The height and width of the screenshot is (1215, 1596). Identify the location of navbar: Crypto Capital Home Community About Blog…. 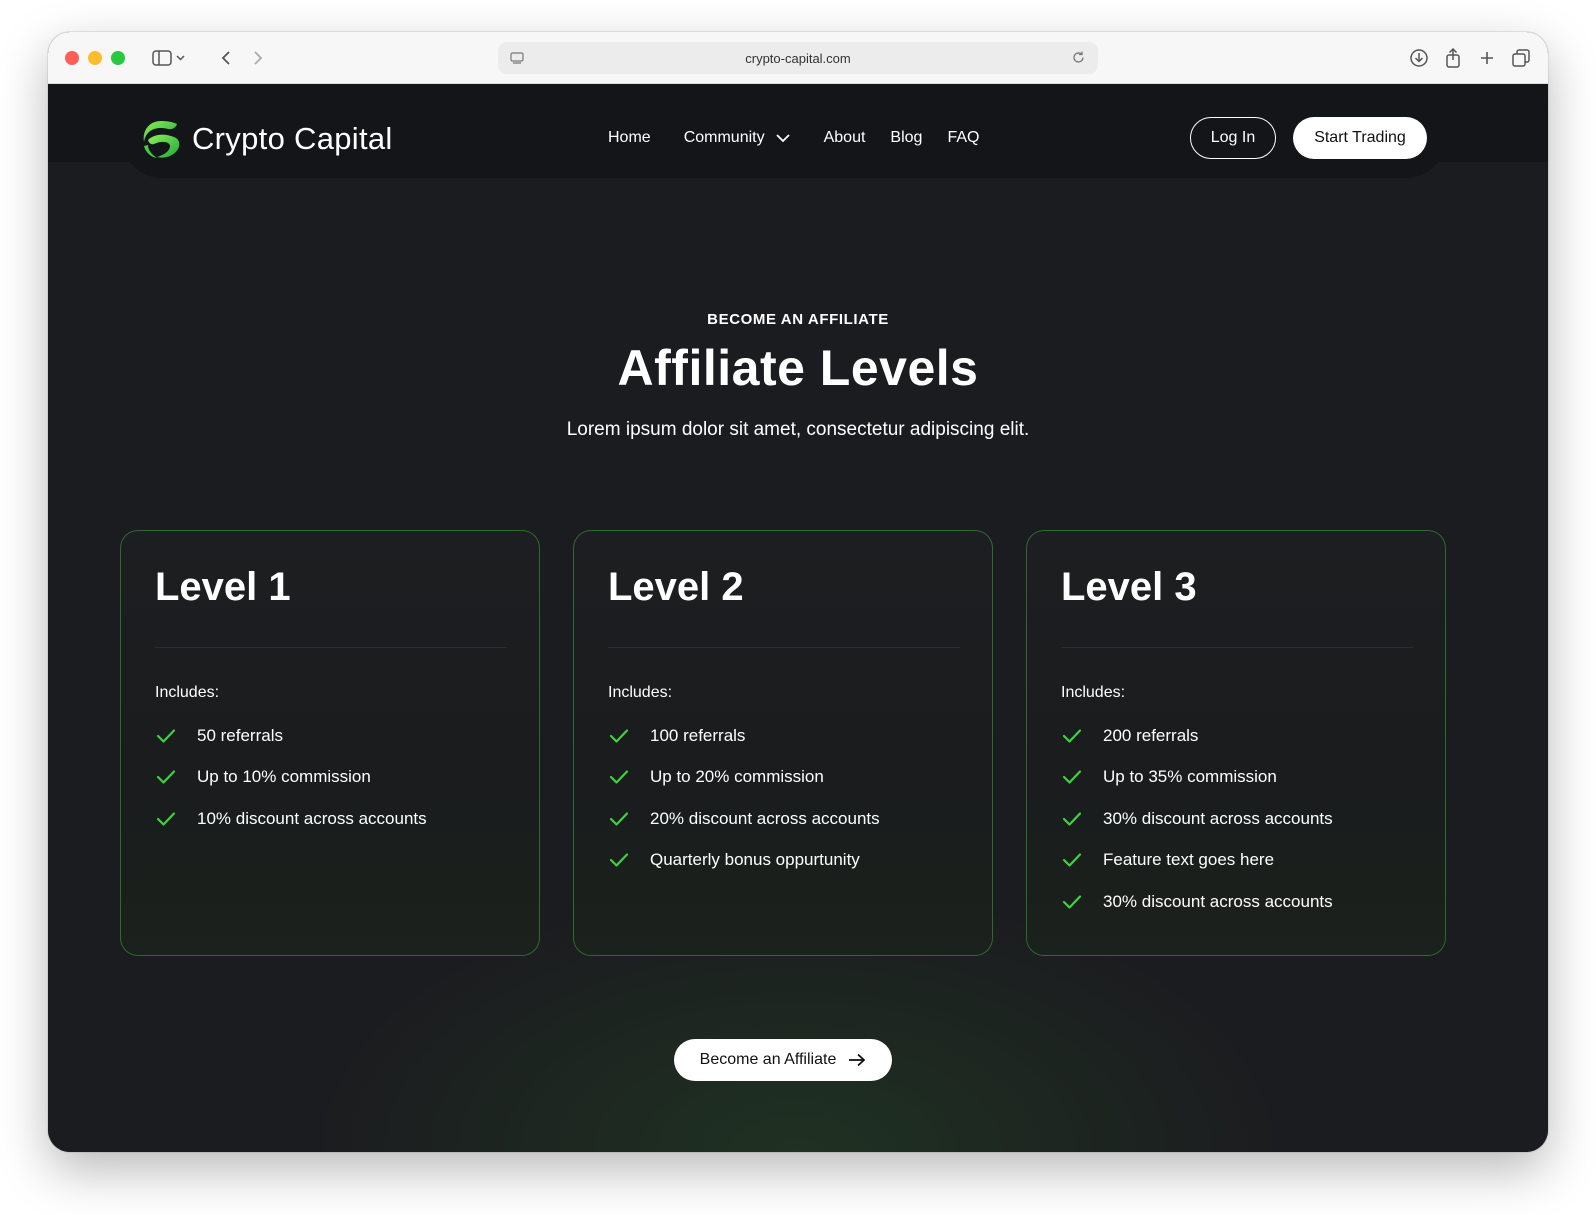
(784, 138).